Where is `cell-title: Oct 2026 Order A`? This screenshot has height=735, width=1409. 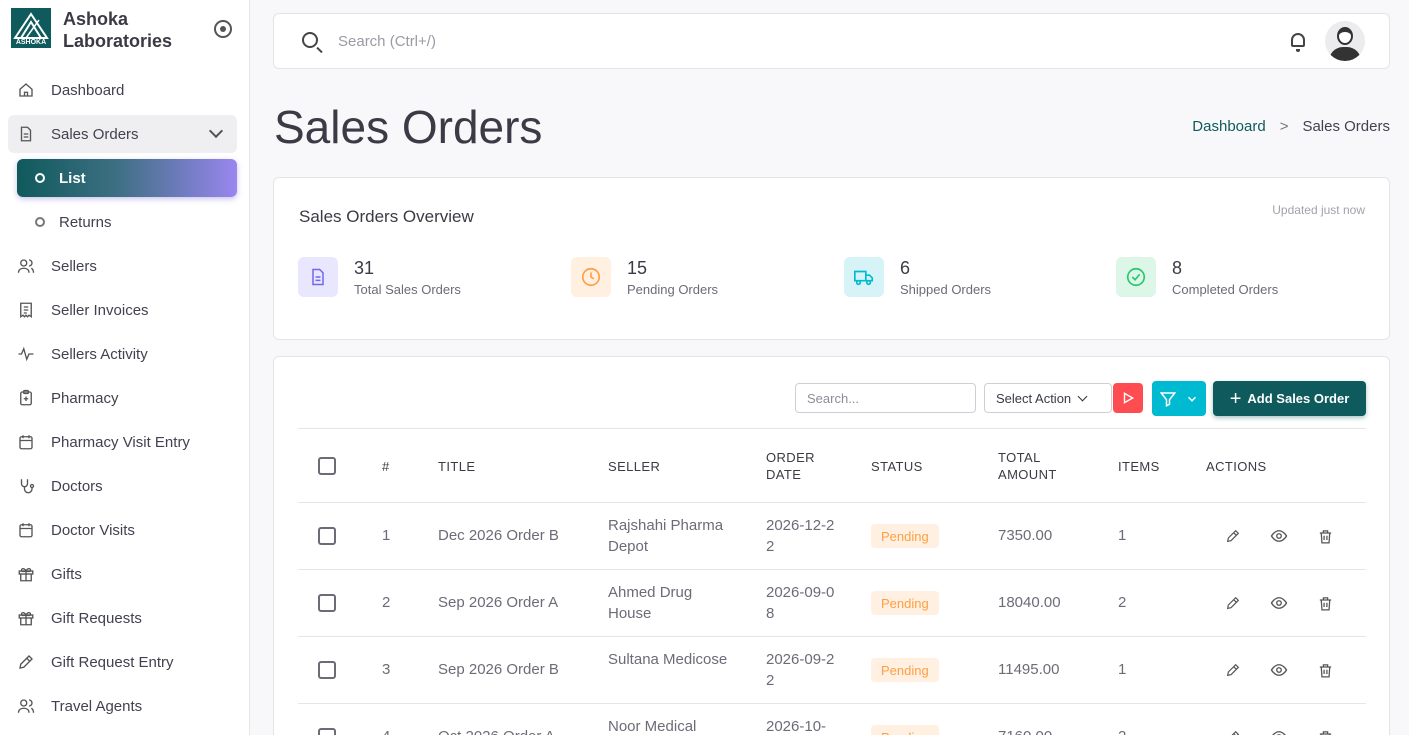
cell-title: Oct 2026 Order A is located at coordinates (496, 730).